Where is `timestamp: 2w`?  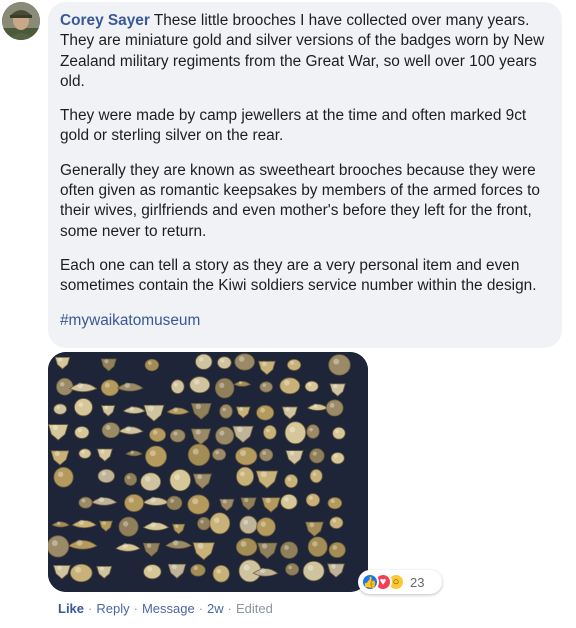 timestamp: 2w is located at coordinates (215, 608).